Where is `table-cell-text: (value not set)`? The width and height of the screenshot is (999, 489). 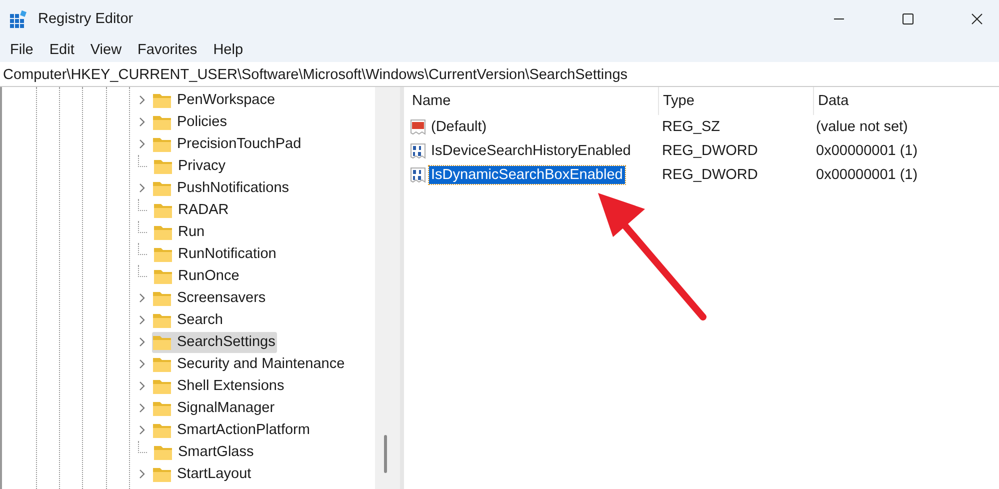
table-cell-text: (value not set) is located at coordinates (861, 127).